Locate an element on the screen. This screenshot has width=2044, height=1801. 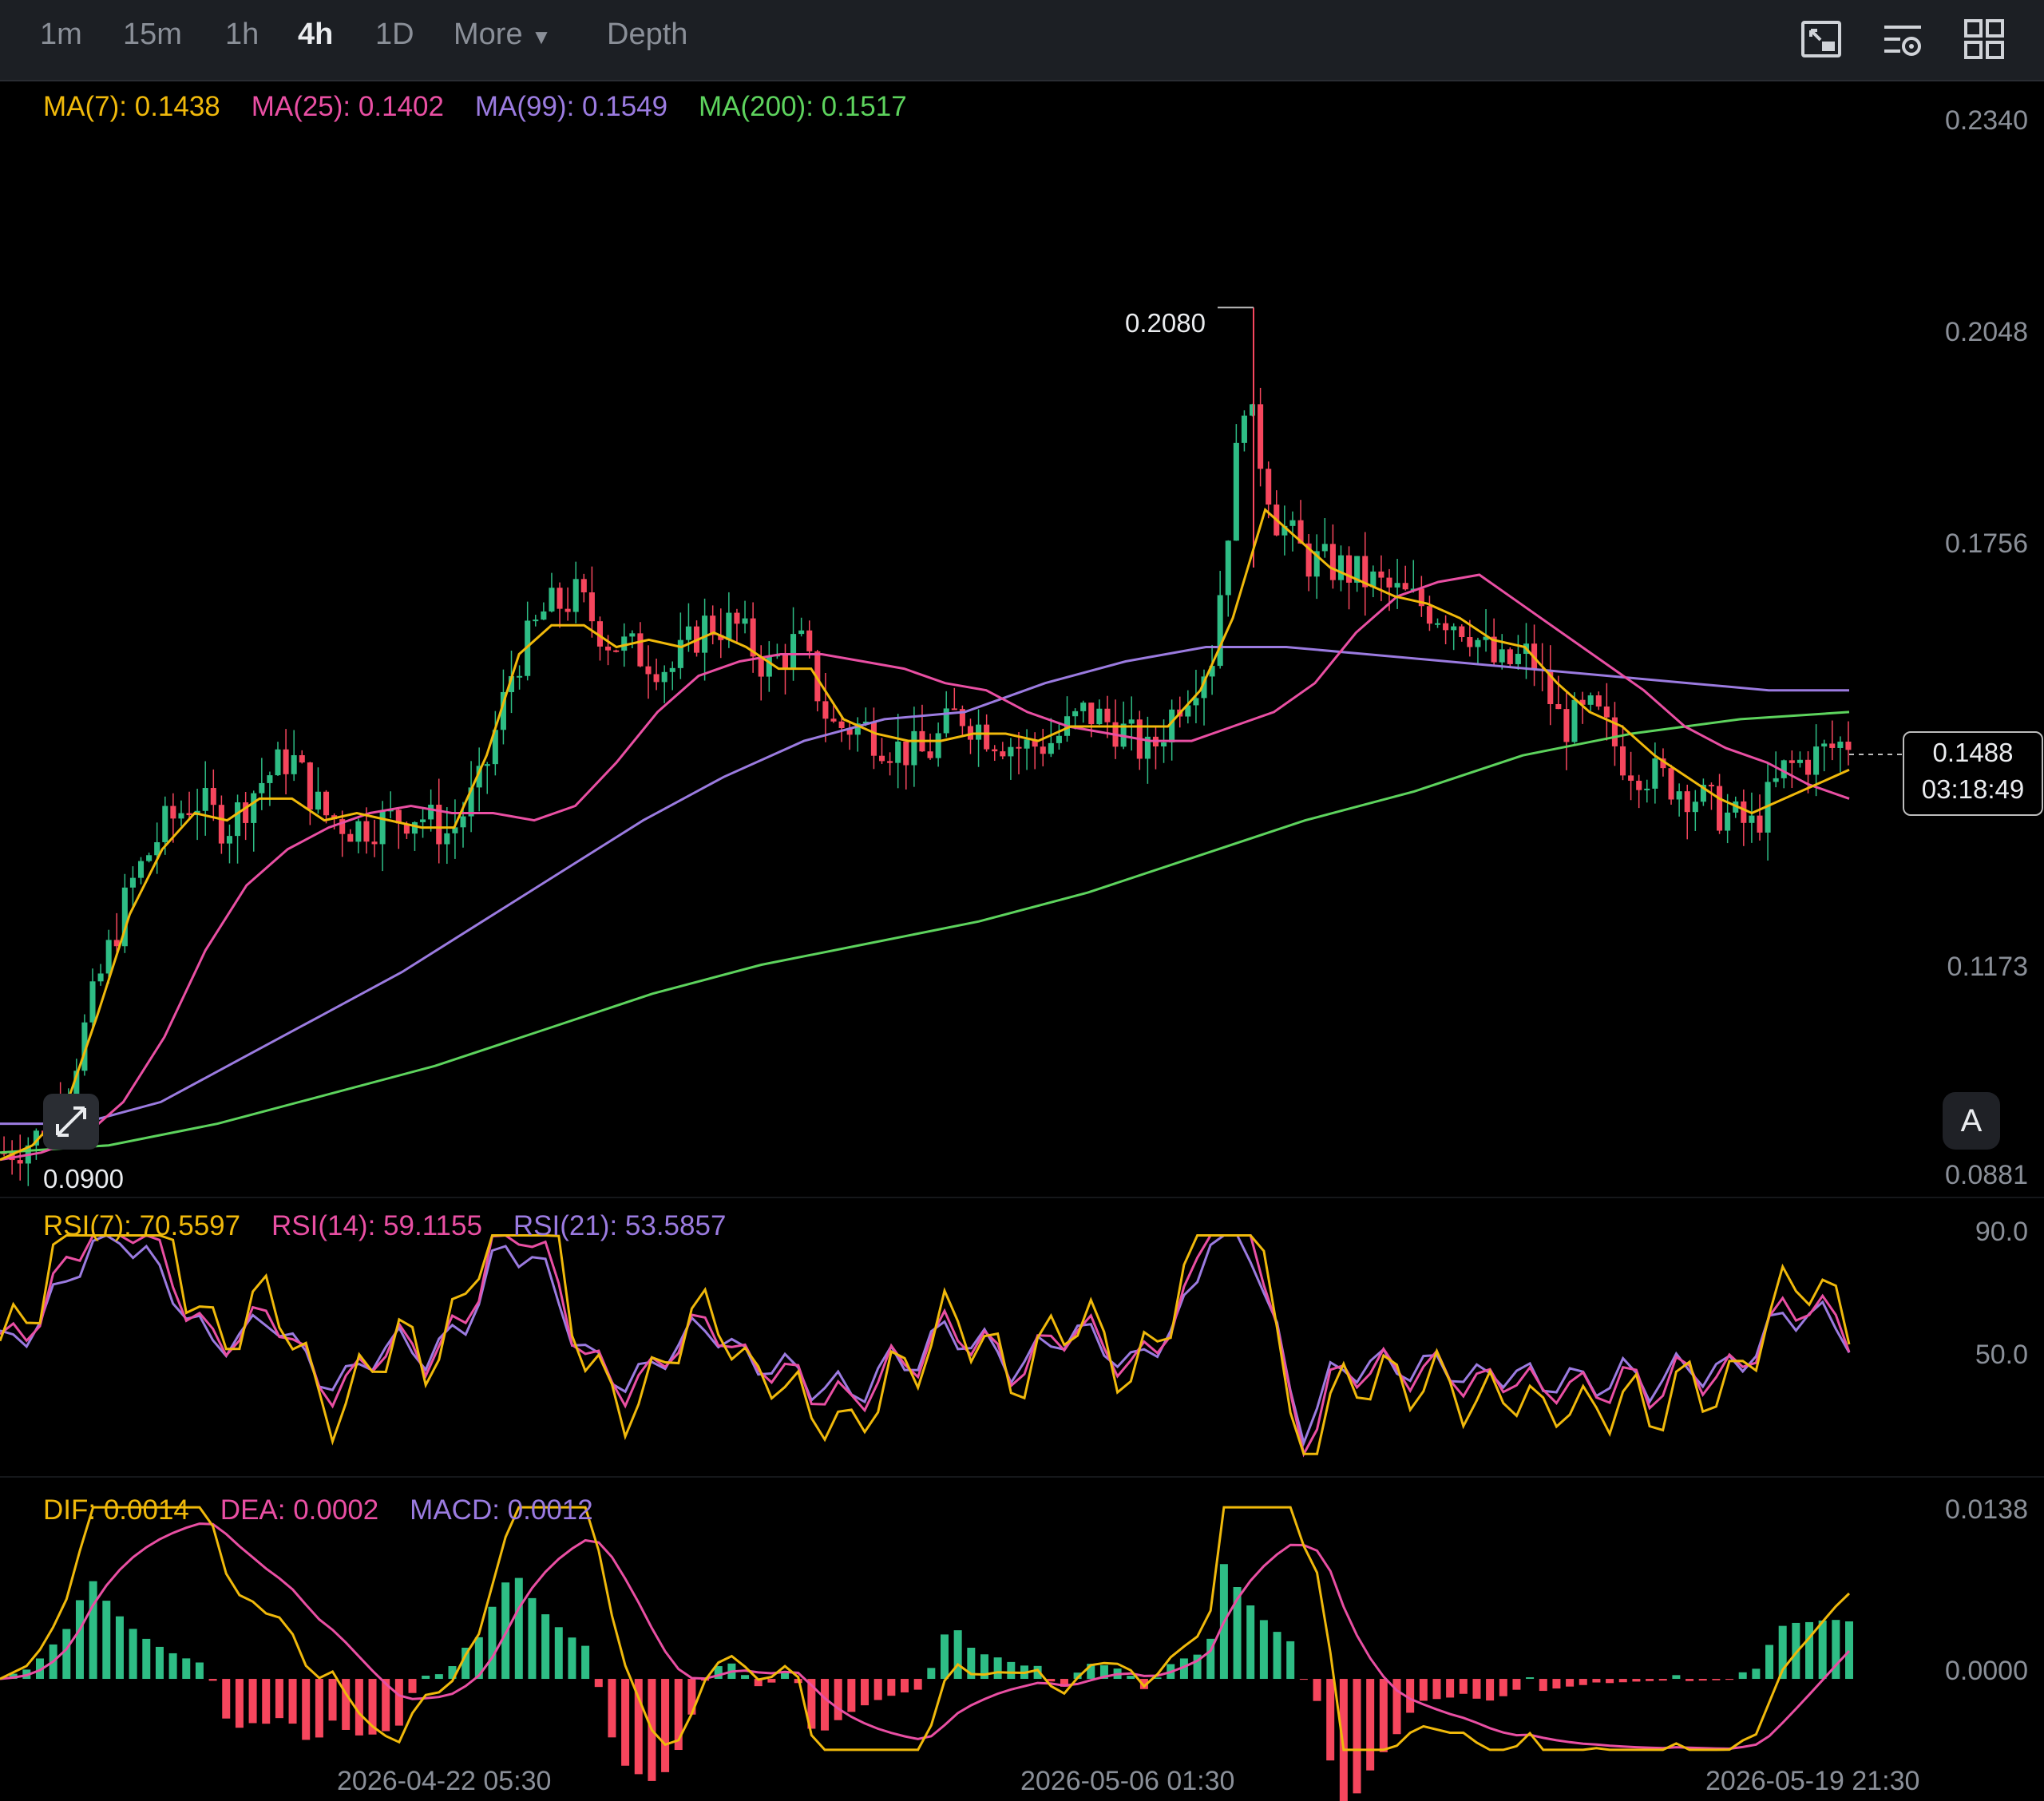
tf-1h: 1h is located at coordinates (242, 35).